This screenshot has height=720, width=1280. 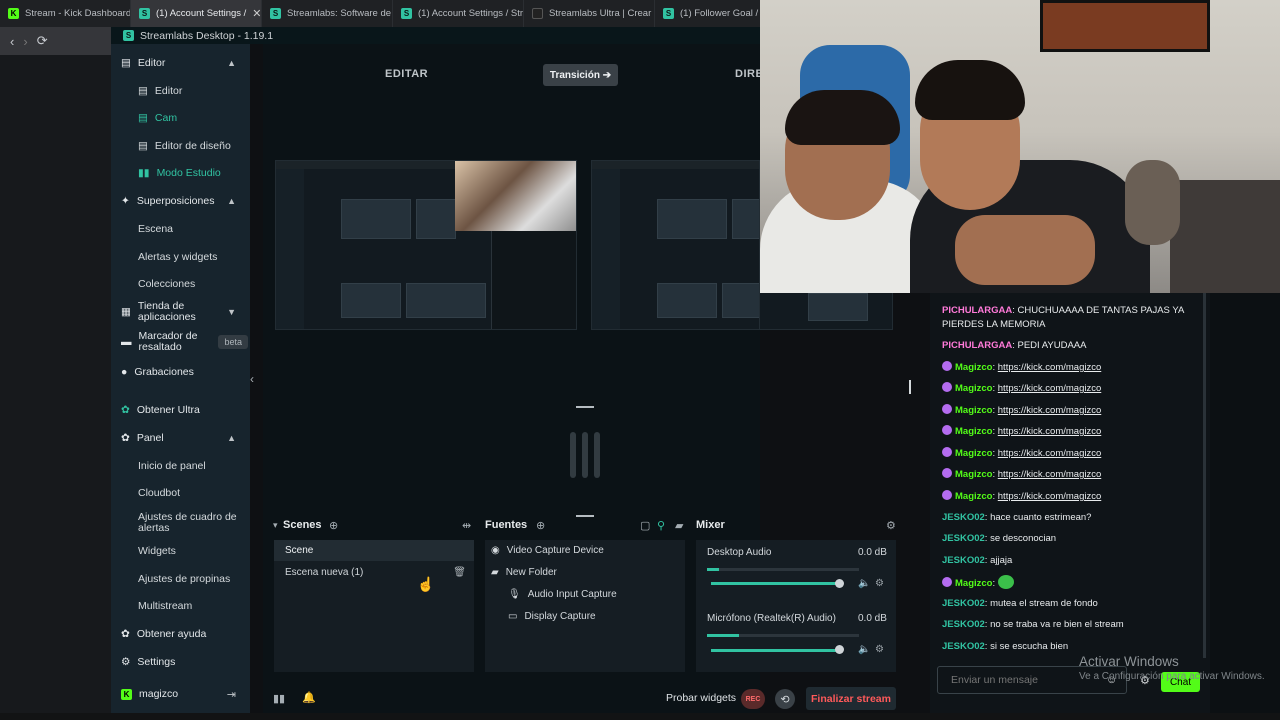 I want to click on audio-meter, so click(x=783, y=569).